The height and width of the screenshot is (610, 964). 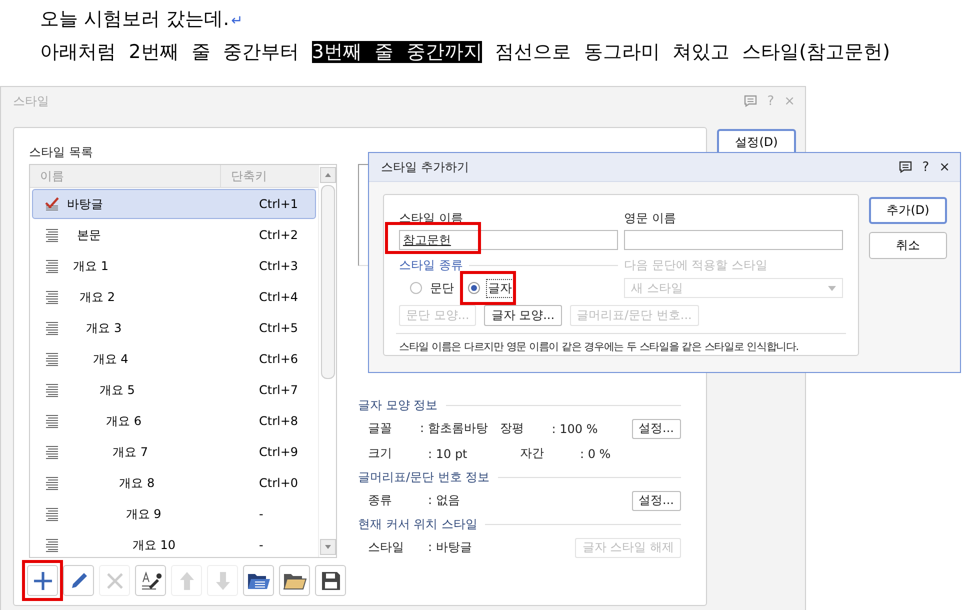 What do you see at coordinates (174, 266) in the screenshot?
I see `style-list-item: 개요 1 Ctrl+3` at bounding box center [174, 266].